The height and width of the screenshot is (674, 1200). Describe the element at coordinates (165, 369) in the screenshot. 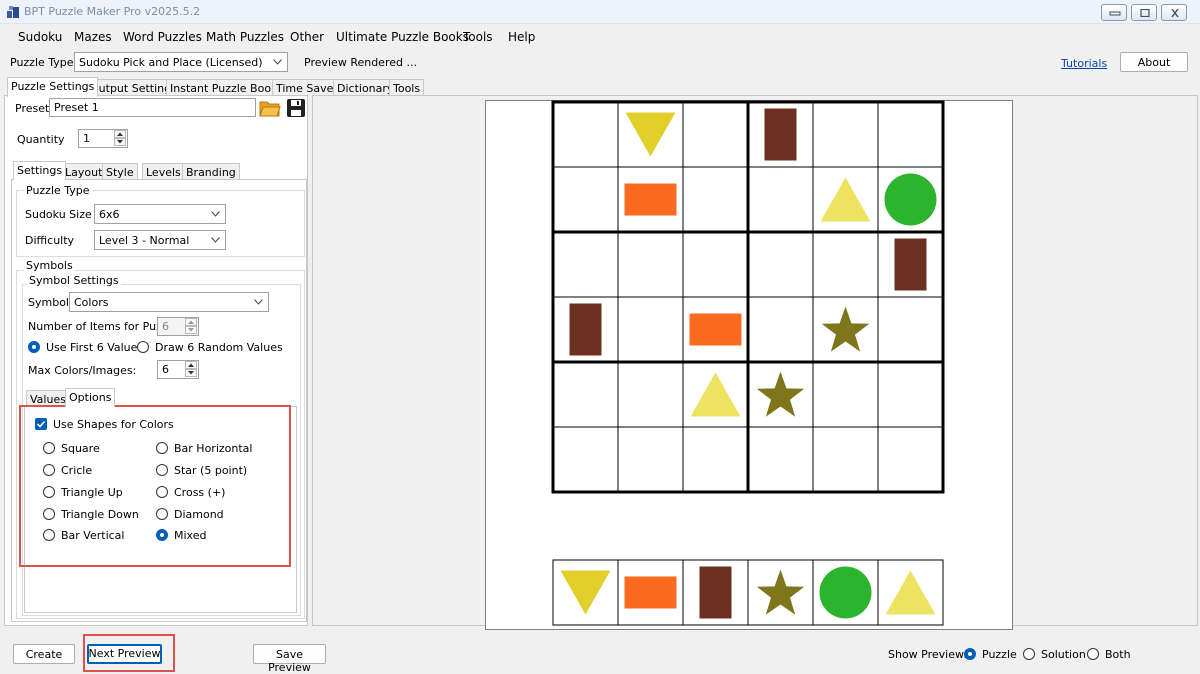

I see `max-colors-value: 6` at that location.